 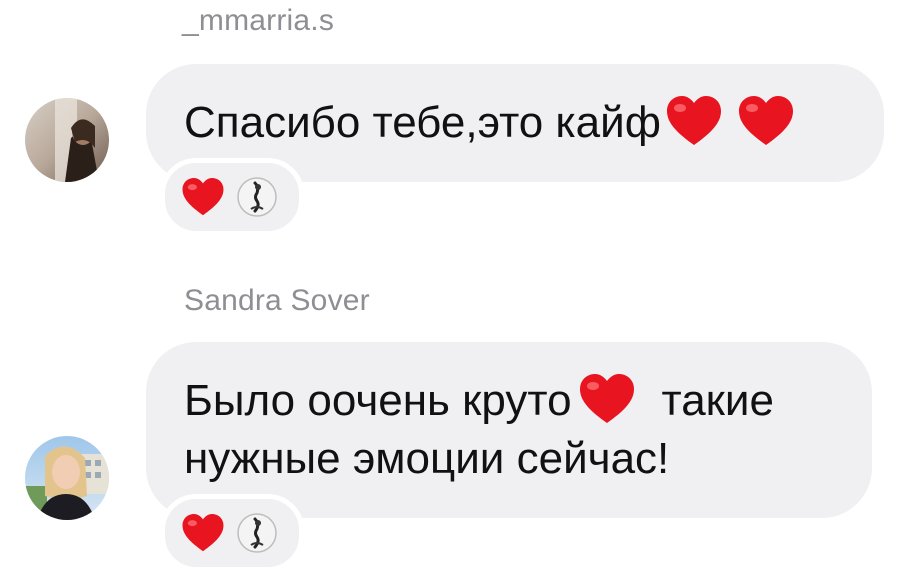 I want to click on sender-name: _mmarria.s, so click(x=258, y=21).